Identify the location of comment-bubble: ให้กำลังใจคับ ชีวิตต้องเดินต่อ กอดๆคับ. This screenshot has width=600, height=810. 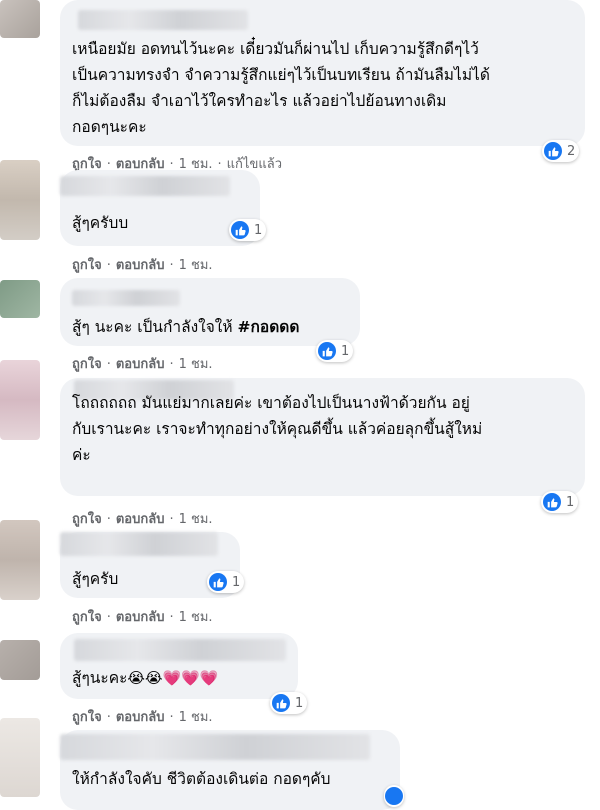
(230, 770).